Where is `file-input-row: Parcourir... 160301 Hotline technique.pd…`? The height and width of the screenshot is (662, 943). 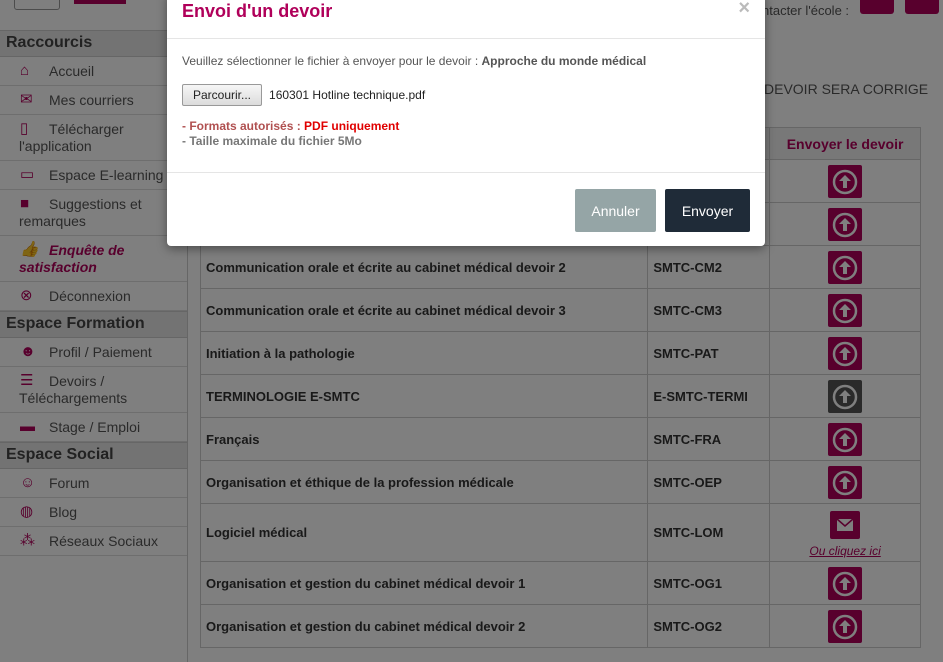 file-input-row: Parcourir... 160301 Hotline technique.pd… is located at coordinates (466, 95).